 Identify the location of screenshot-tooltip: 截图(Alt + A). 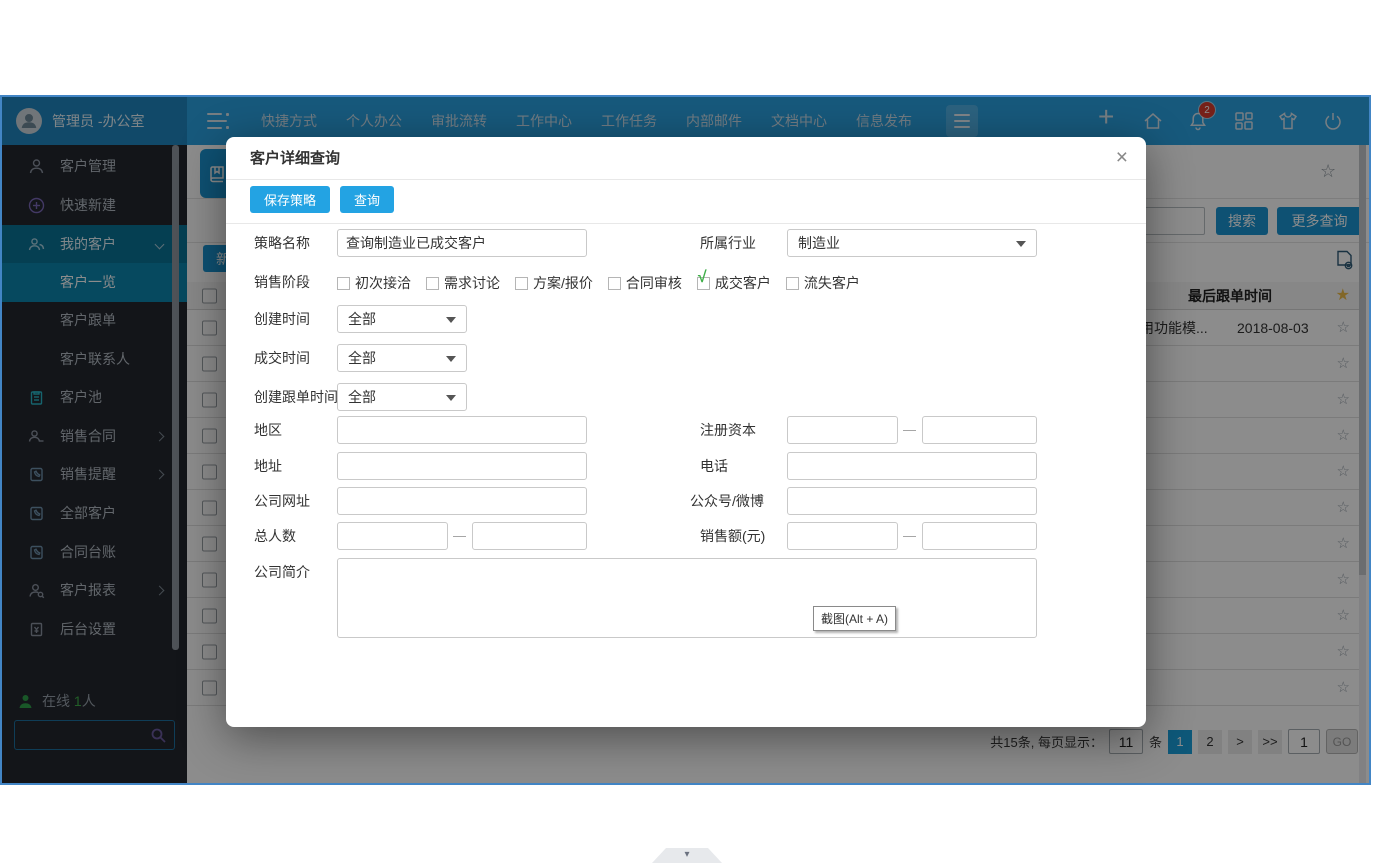
(855, 618).